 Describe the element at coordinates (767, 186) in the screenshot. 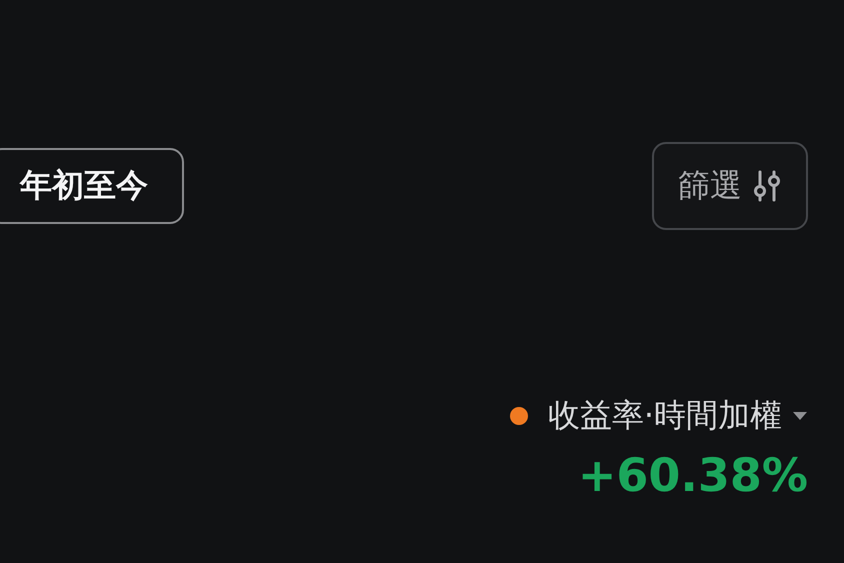

I see `sliders-icon` at that location.